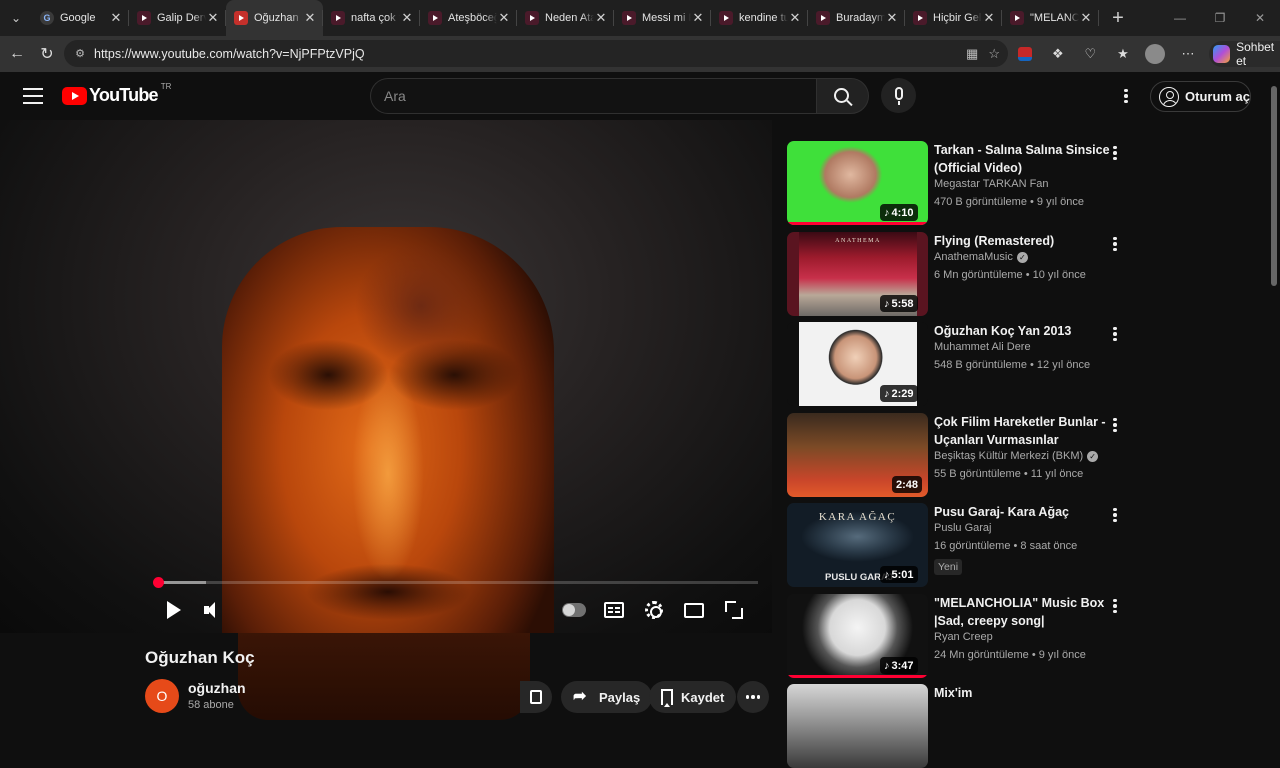 The height and width of the screenshot is (768, 1280). I want to click on recommended-channel: Beşiktaş Kültür Merkezi (BKM), so click(1008, 456).